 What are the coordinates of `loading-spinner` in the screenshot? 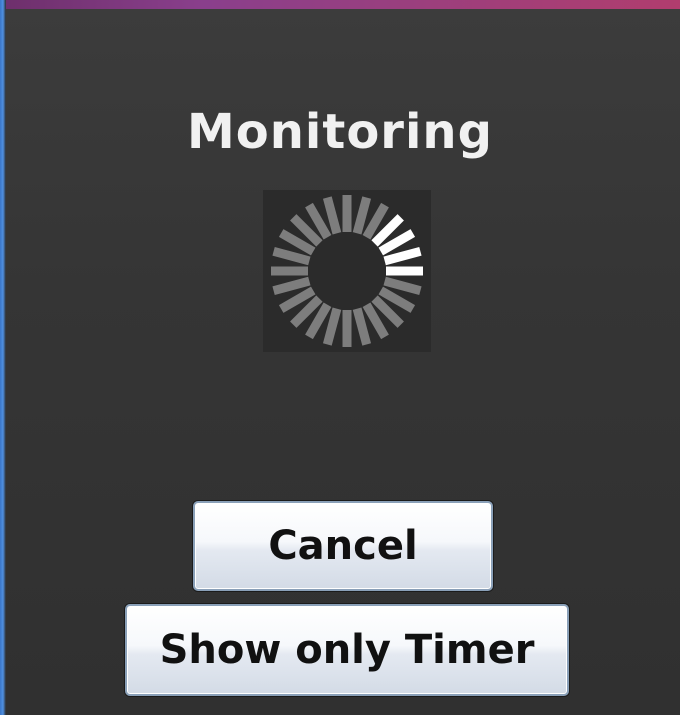 It's located at (347, 271).